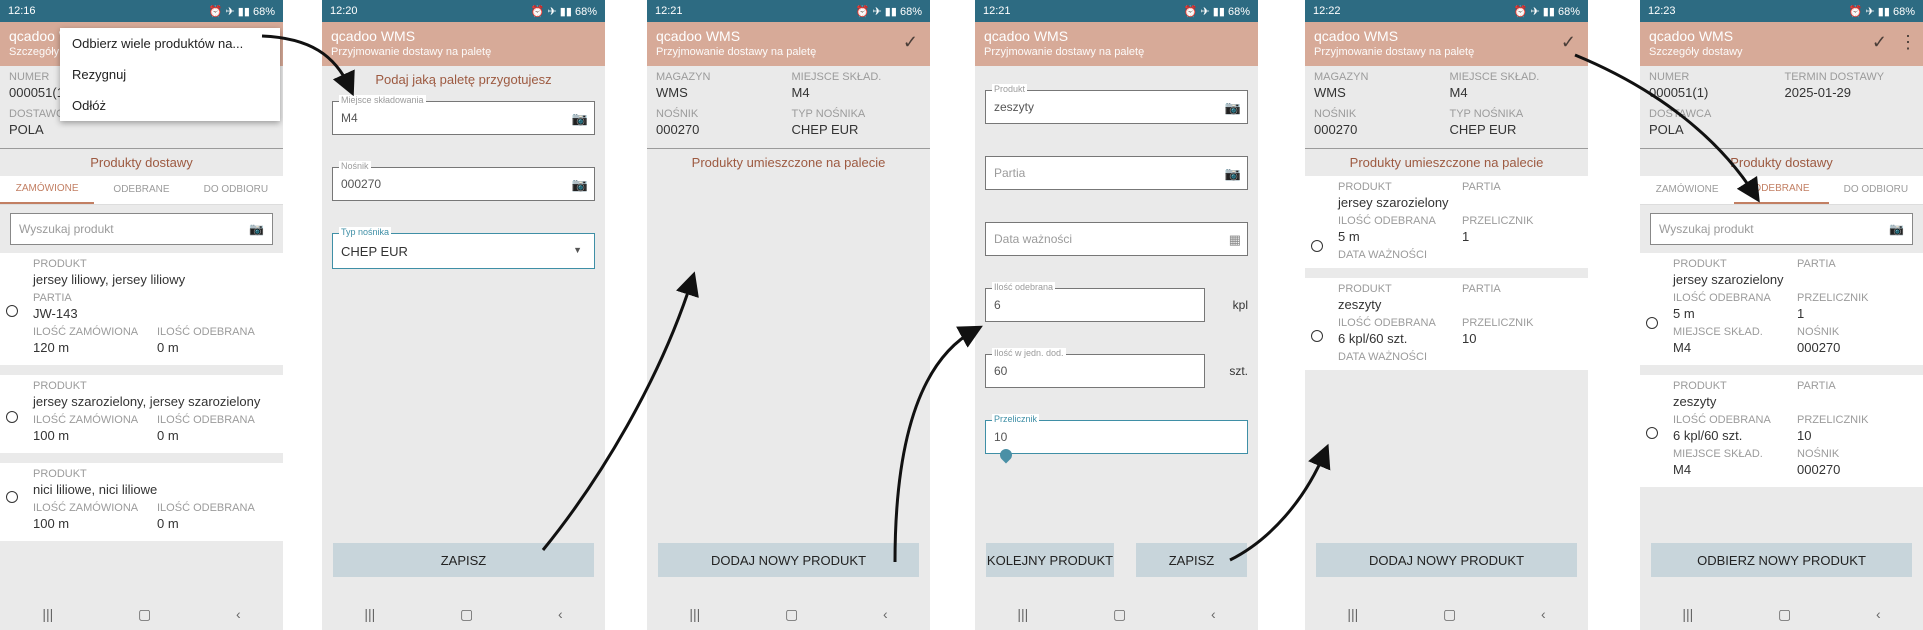  Describe the element at coordinates (1469, 338) in the screenshot. I see `conversion-value: 10` at that location.